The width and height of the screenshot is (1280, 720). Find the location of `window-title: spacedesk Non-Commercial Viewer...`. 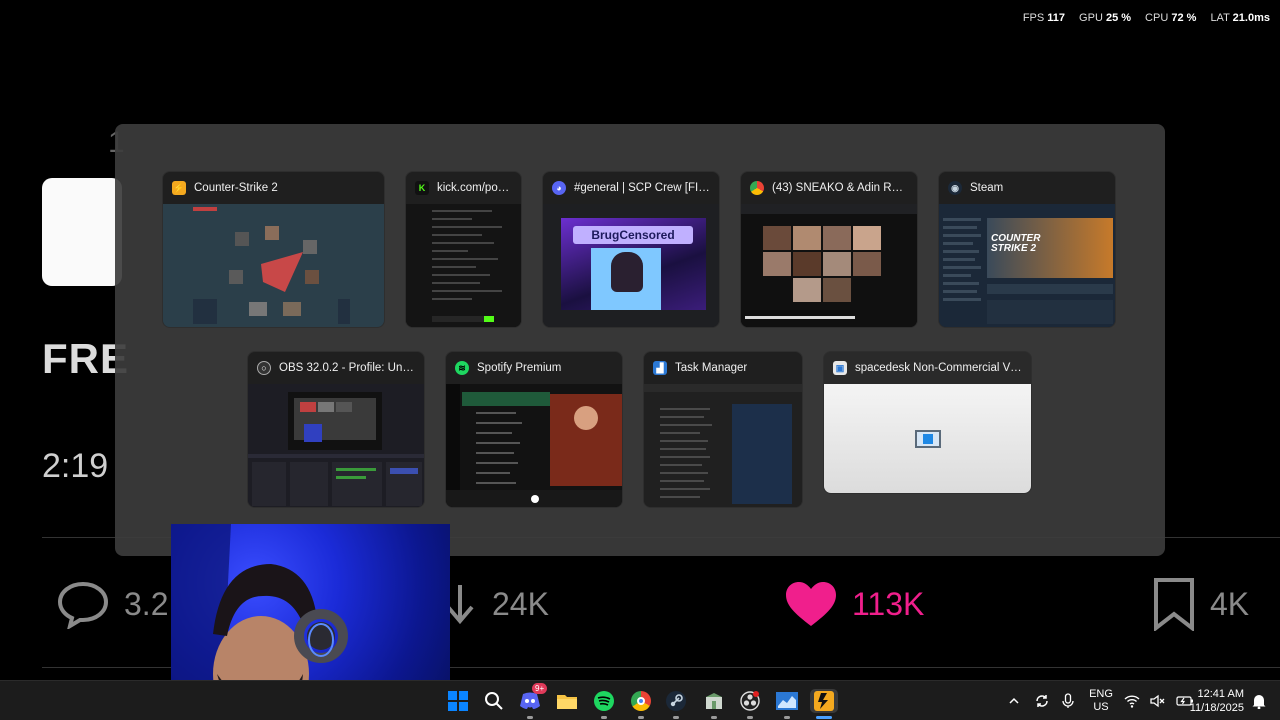

window-title: spacedesk Non-Commercial Viewer... is located at coordinates (938, 368).